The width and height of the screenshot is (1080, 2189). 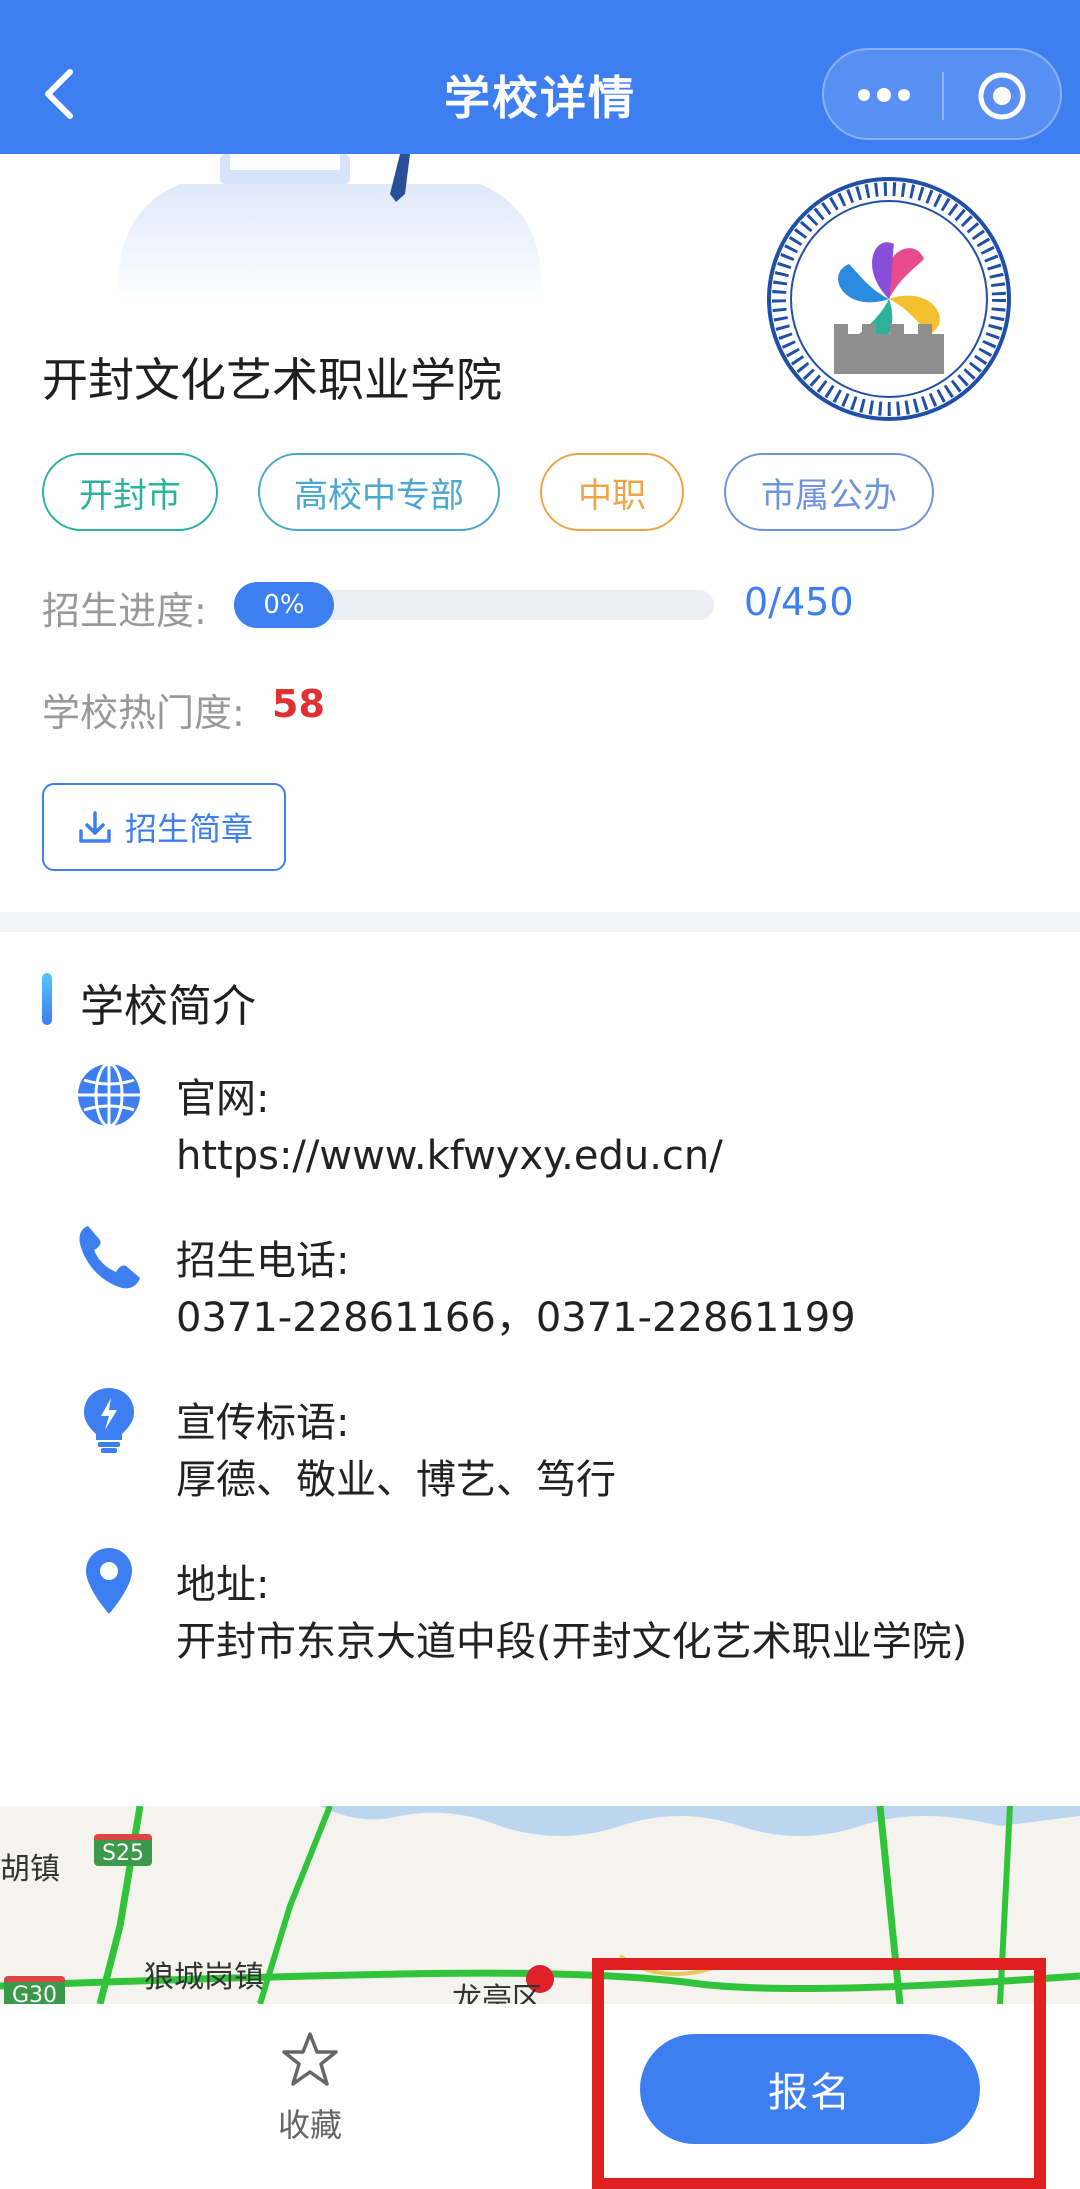 What do you see at coordinates (591, 1156) in the screenshot?
I see `website-value: https://www.kfwyxy.edu.cn/` at bounding box center [591, 1156].